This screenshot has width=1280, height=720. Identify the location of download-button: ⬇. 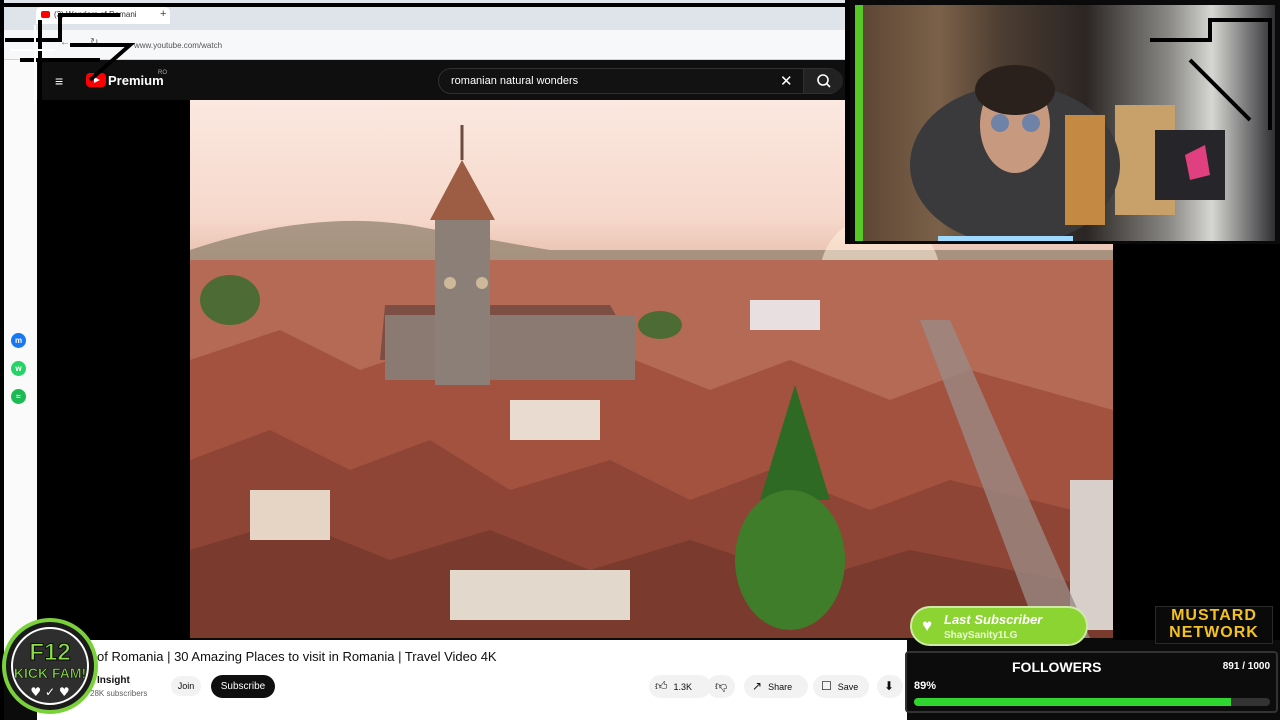
(890, 686).